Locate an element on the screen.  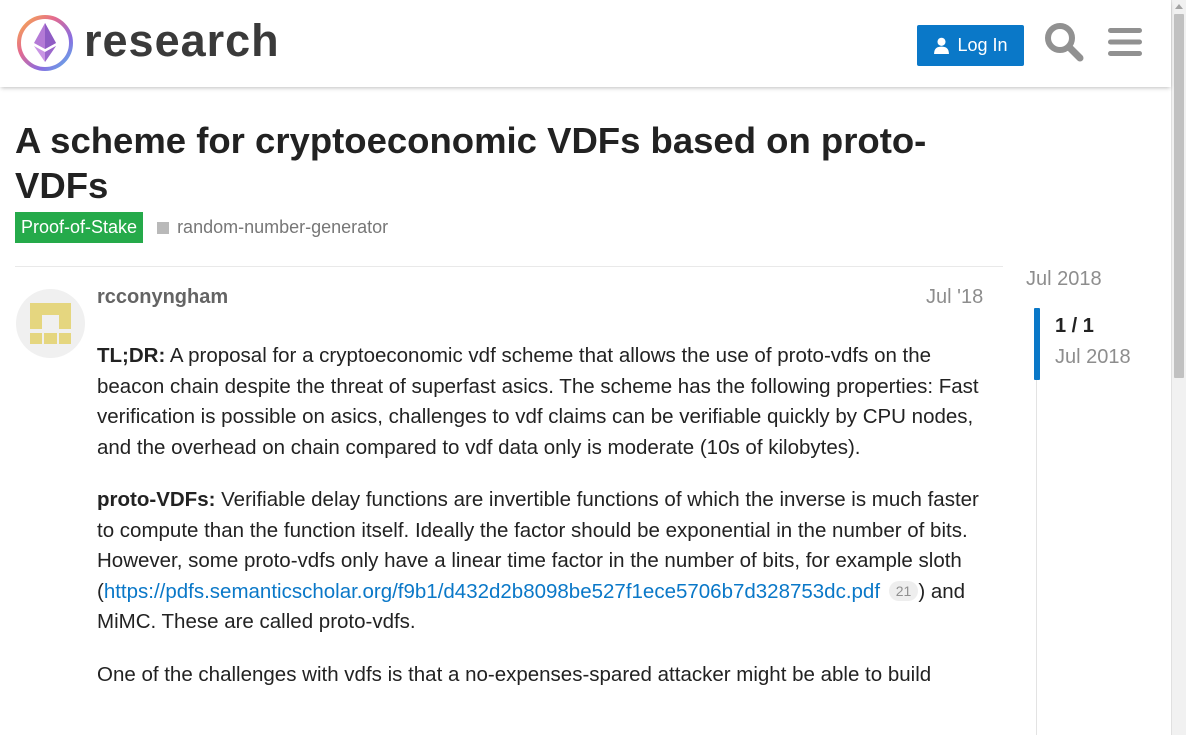
tag-link: random-number-generator is located at coordinates (272, 227).